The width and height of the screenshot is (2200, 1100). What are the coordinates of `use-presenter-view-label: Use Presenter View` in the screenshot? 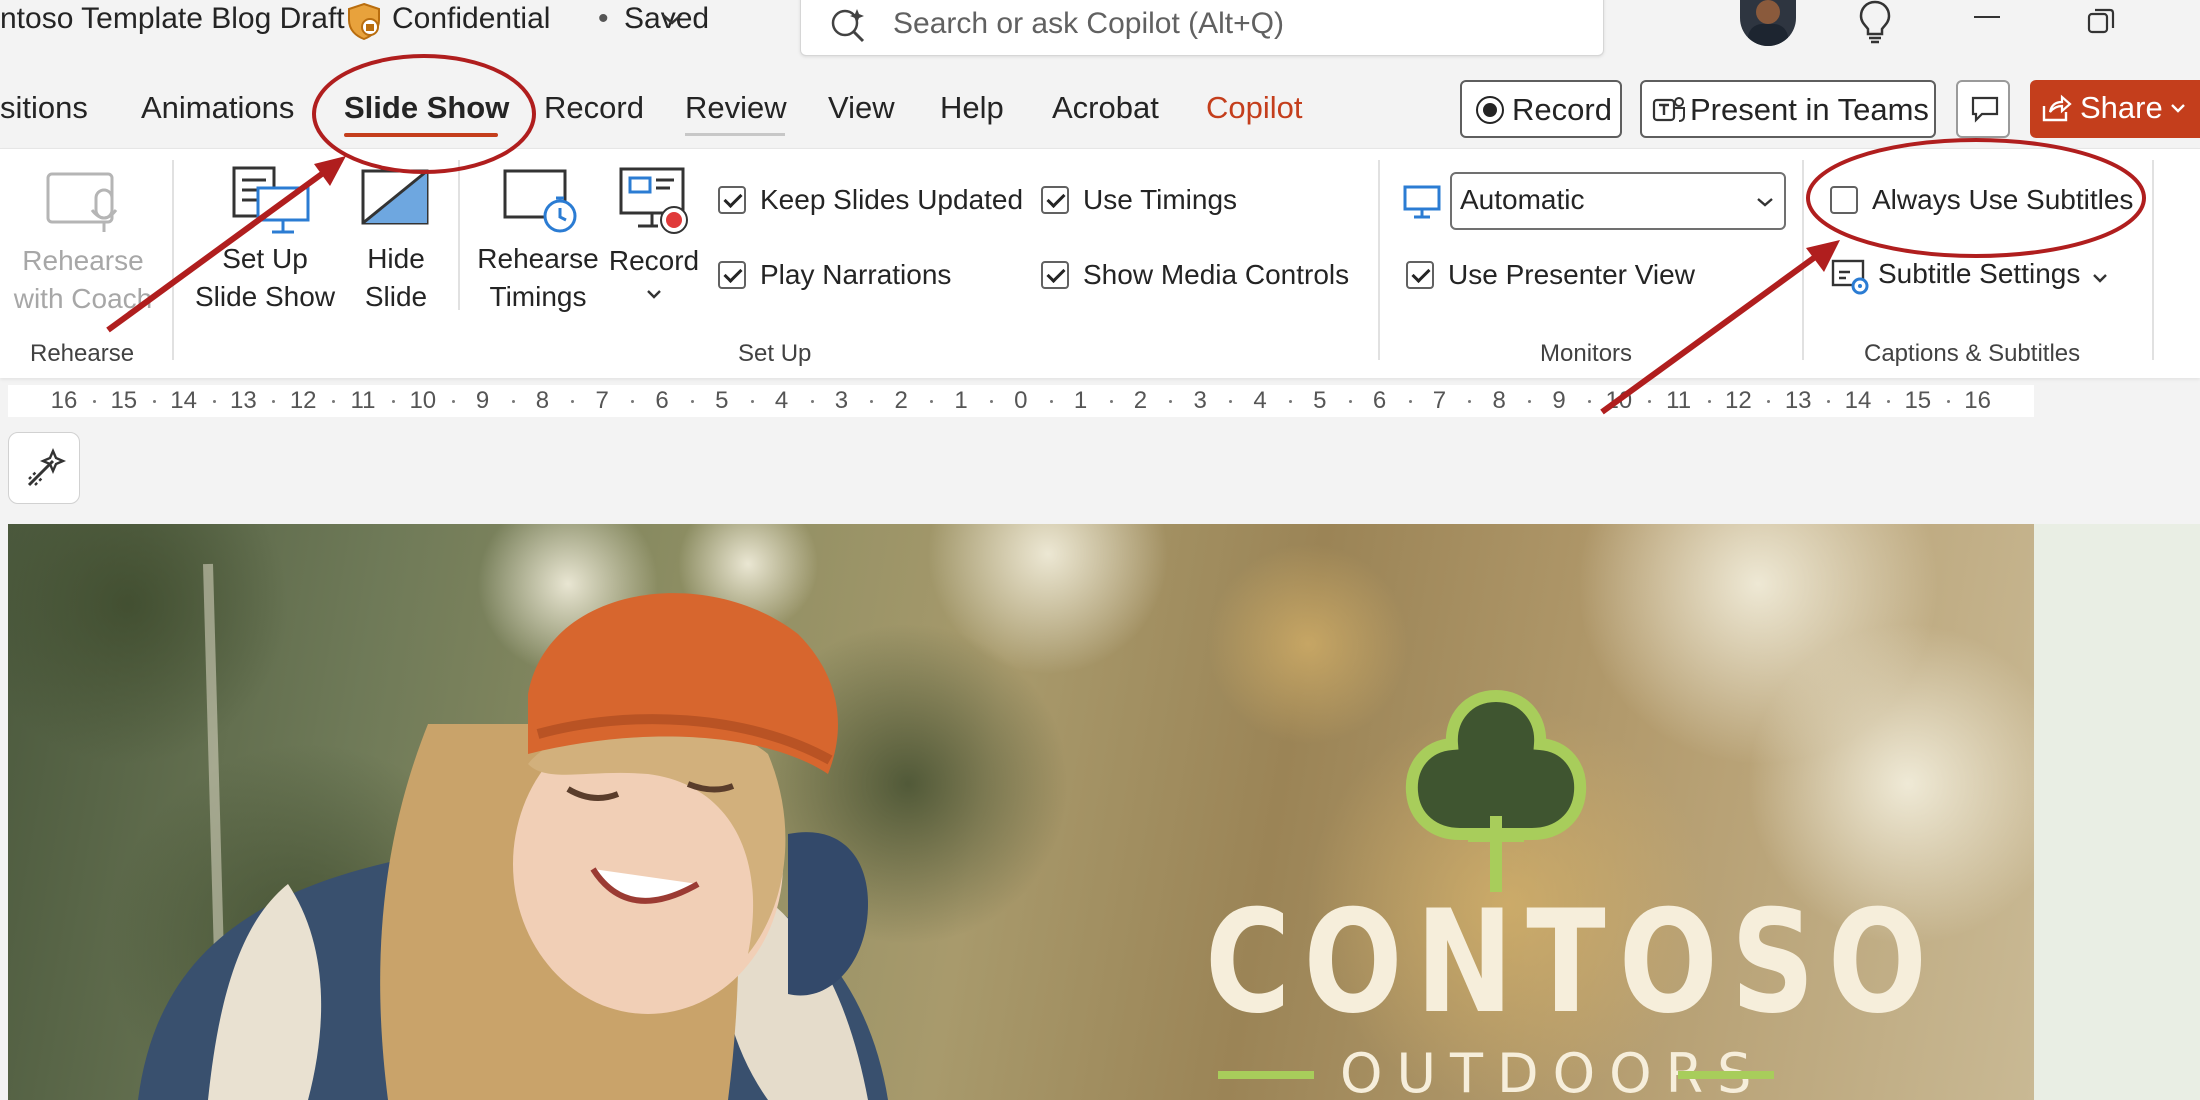 It's located at (1571, 274).